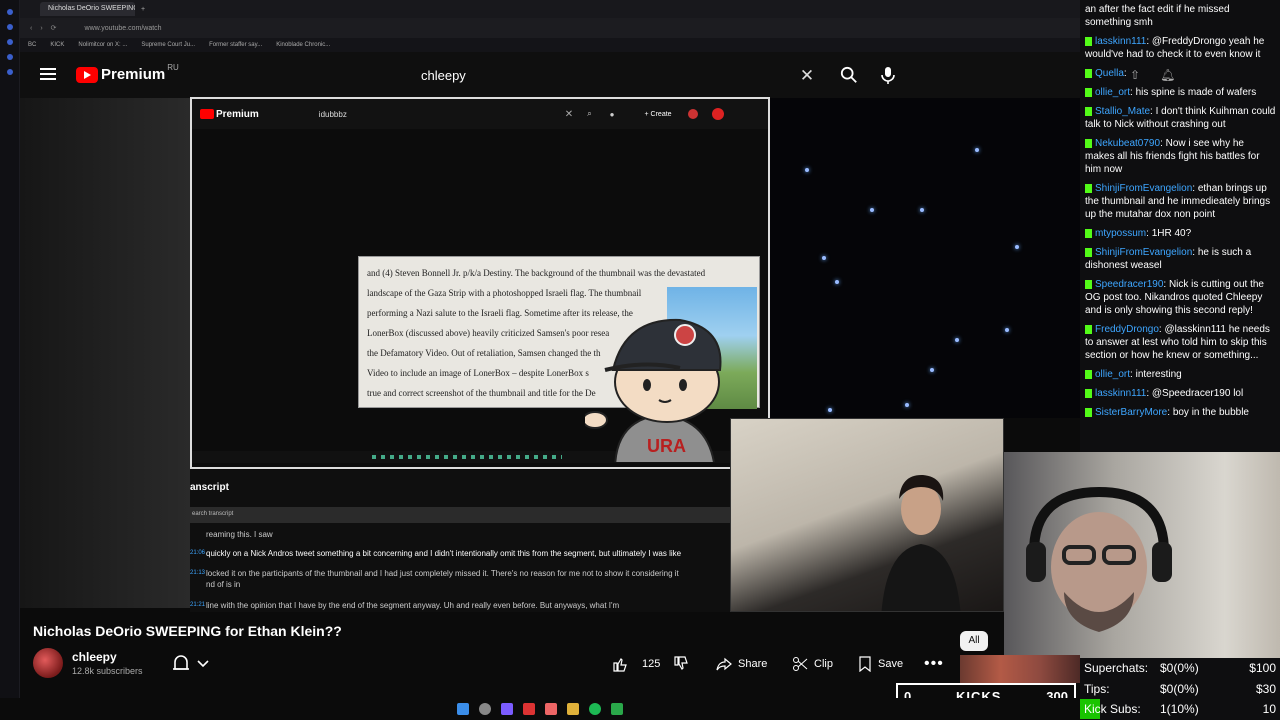 The image size is (1280, 720). What do you see at coordinates (198, 605) in the screenshot?
I see `transcript-timestamp: 21:21` at bounding box center [198, 605].